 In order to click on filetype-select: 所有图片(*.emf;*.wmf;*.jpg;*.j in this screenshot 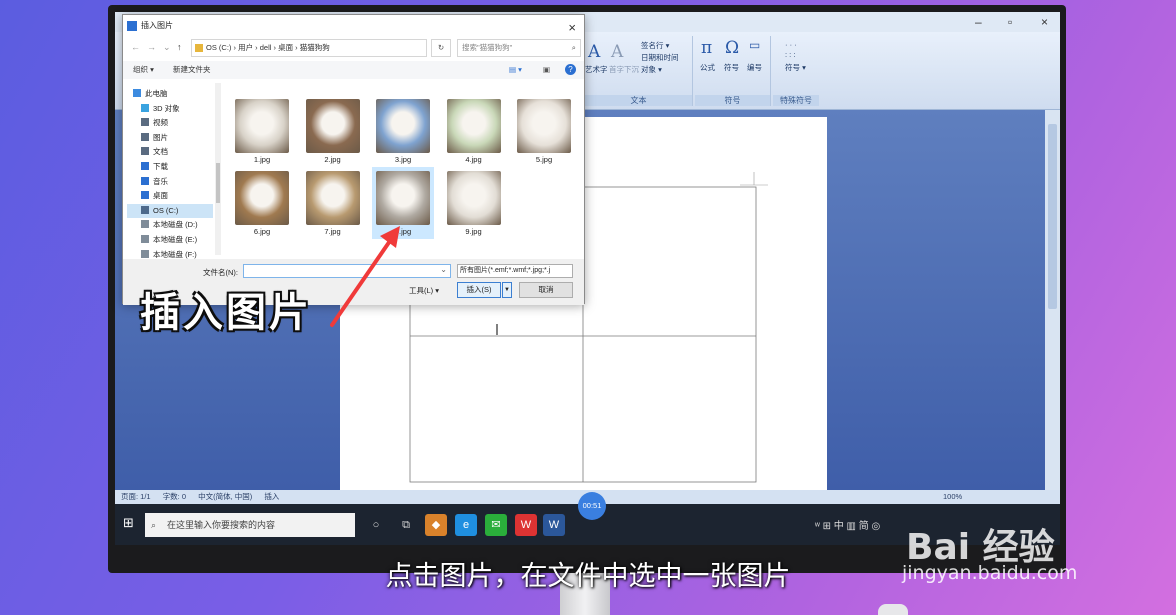, I will do `click(515, 271)`.